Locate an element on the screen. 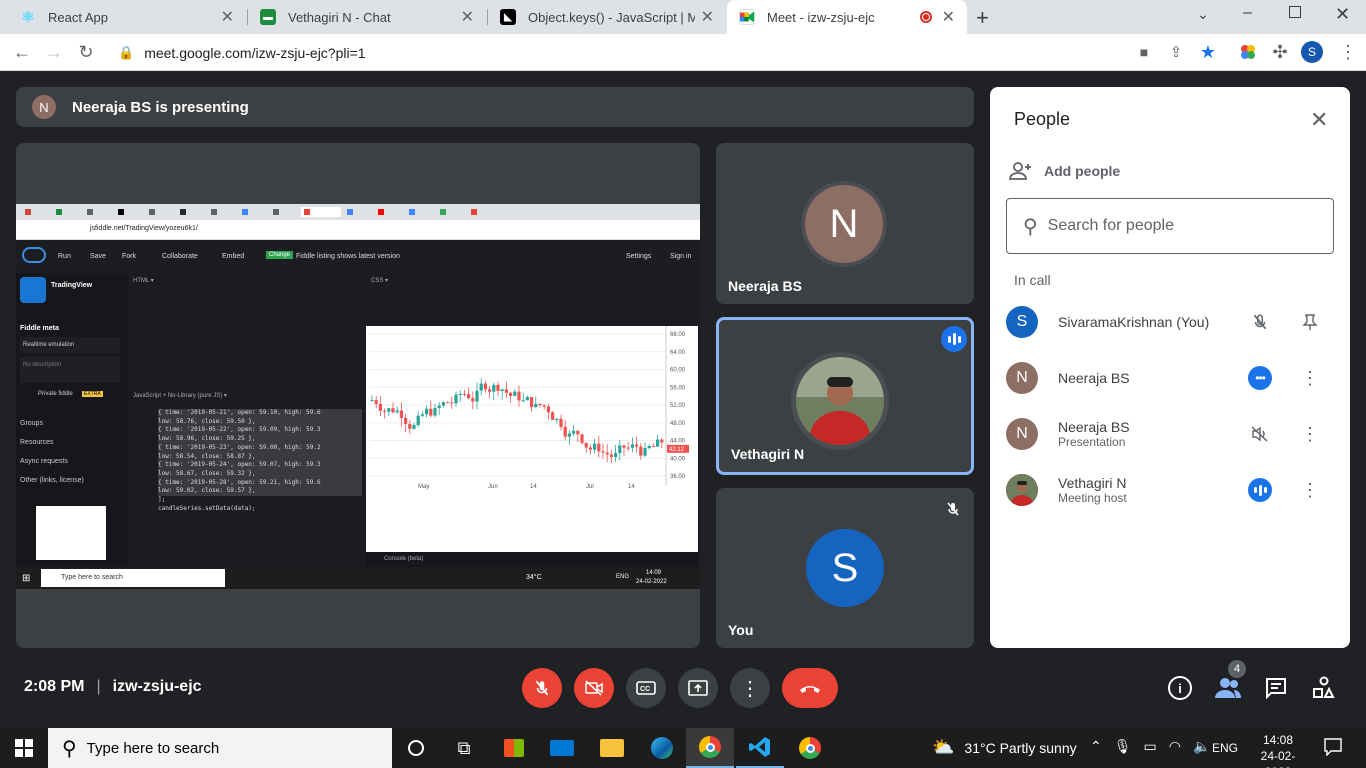 The width and height of the screenshot is (1366, 768). more-dots-icon: ••• is located at coordinates (1260, 378).